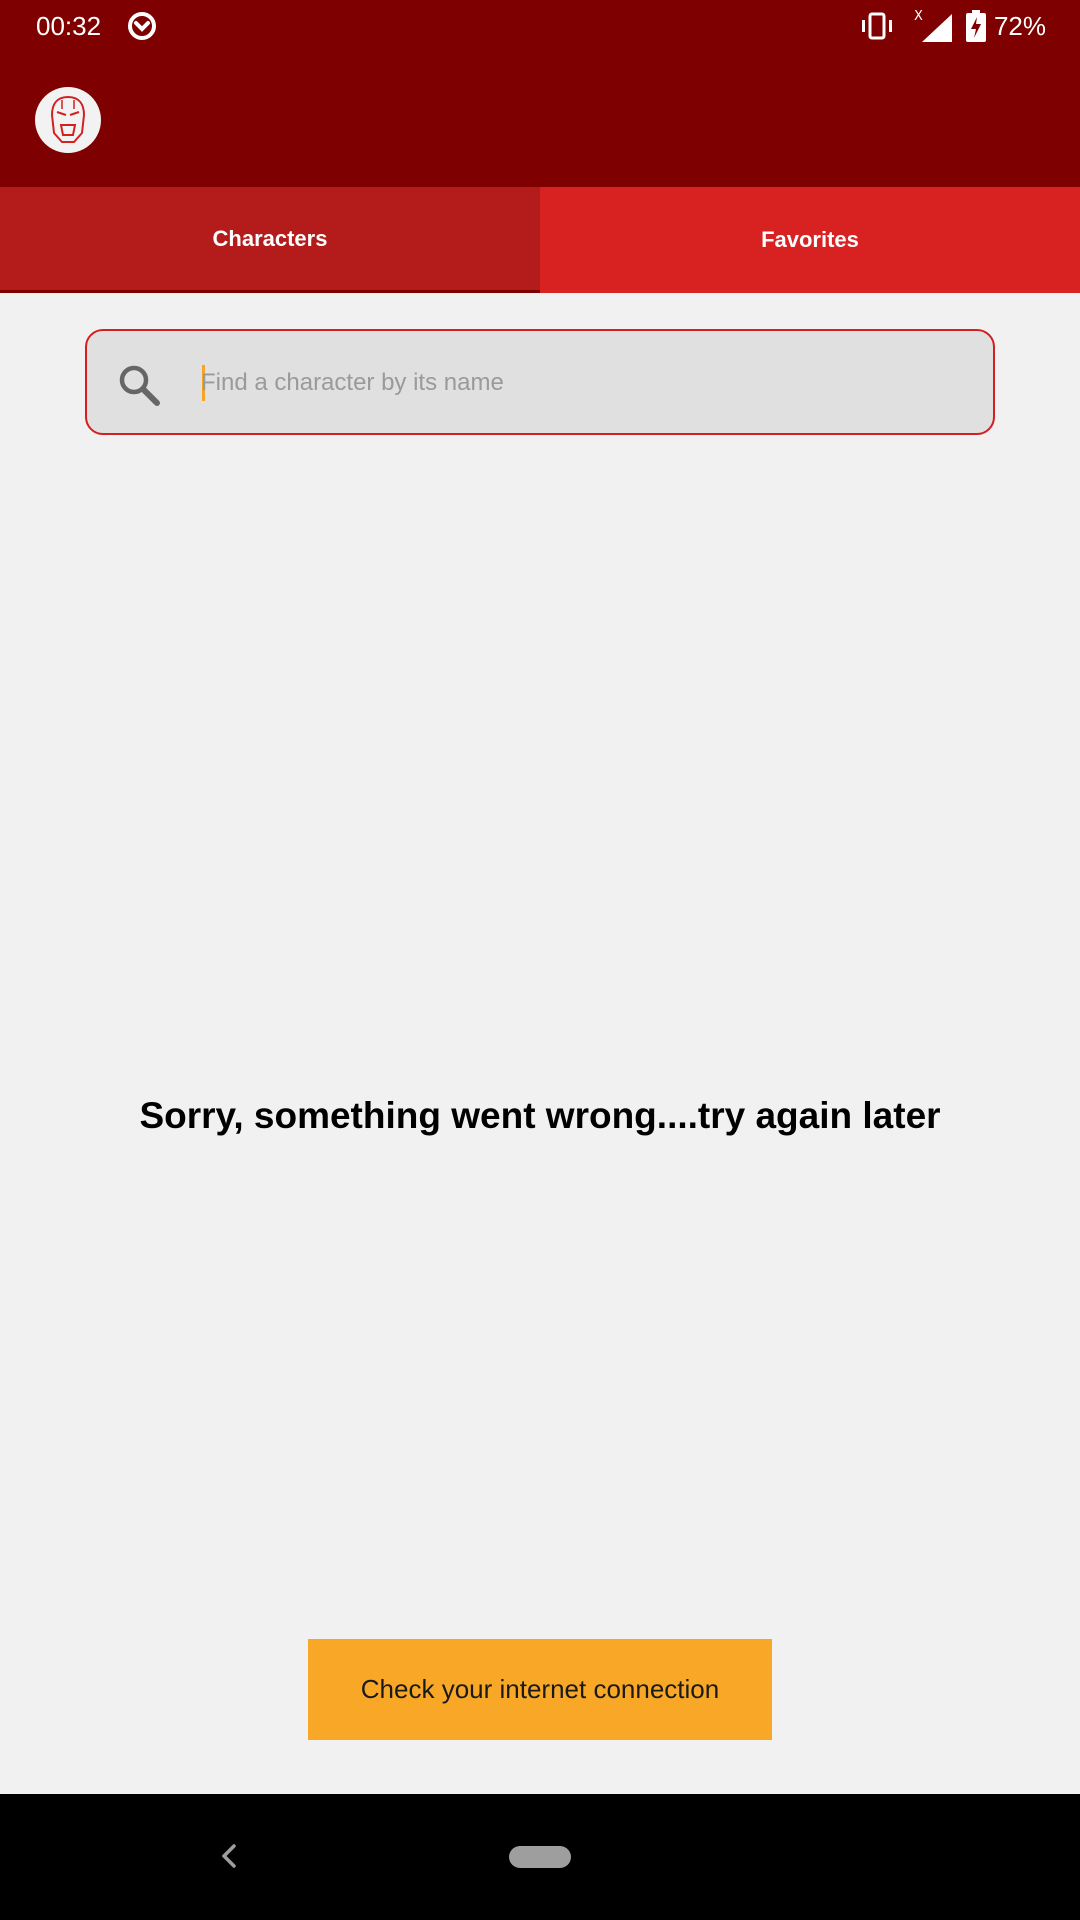  Describe the element at coordinates (581, 383) in the screenshot. I see `search-input` at that location.